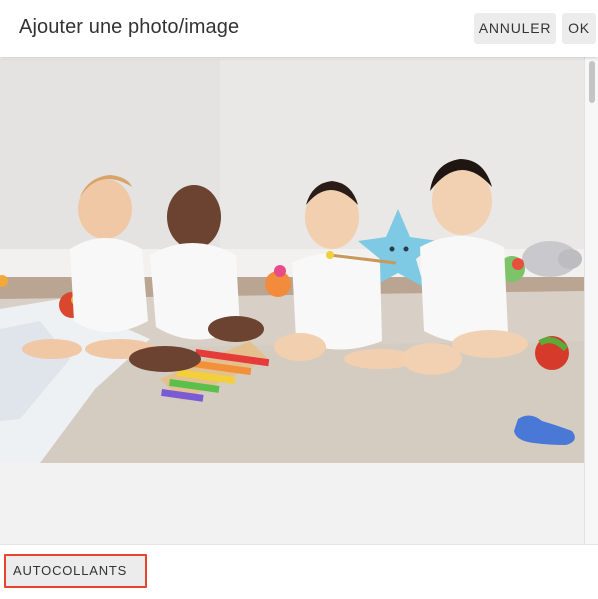 This screenshot has width=598, height=599. I want to click on dialog-footer: AUTOCOLLANTS, so click(299, 571).